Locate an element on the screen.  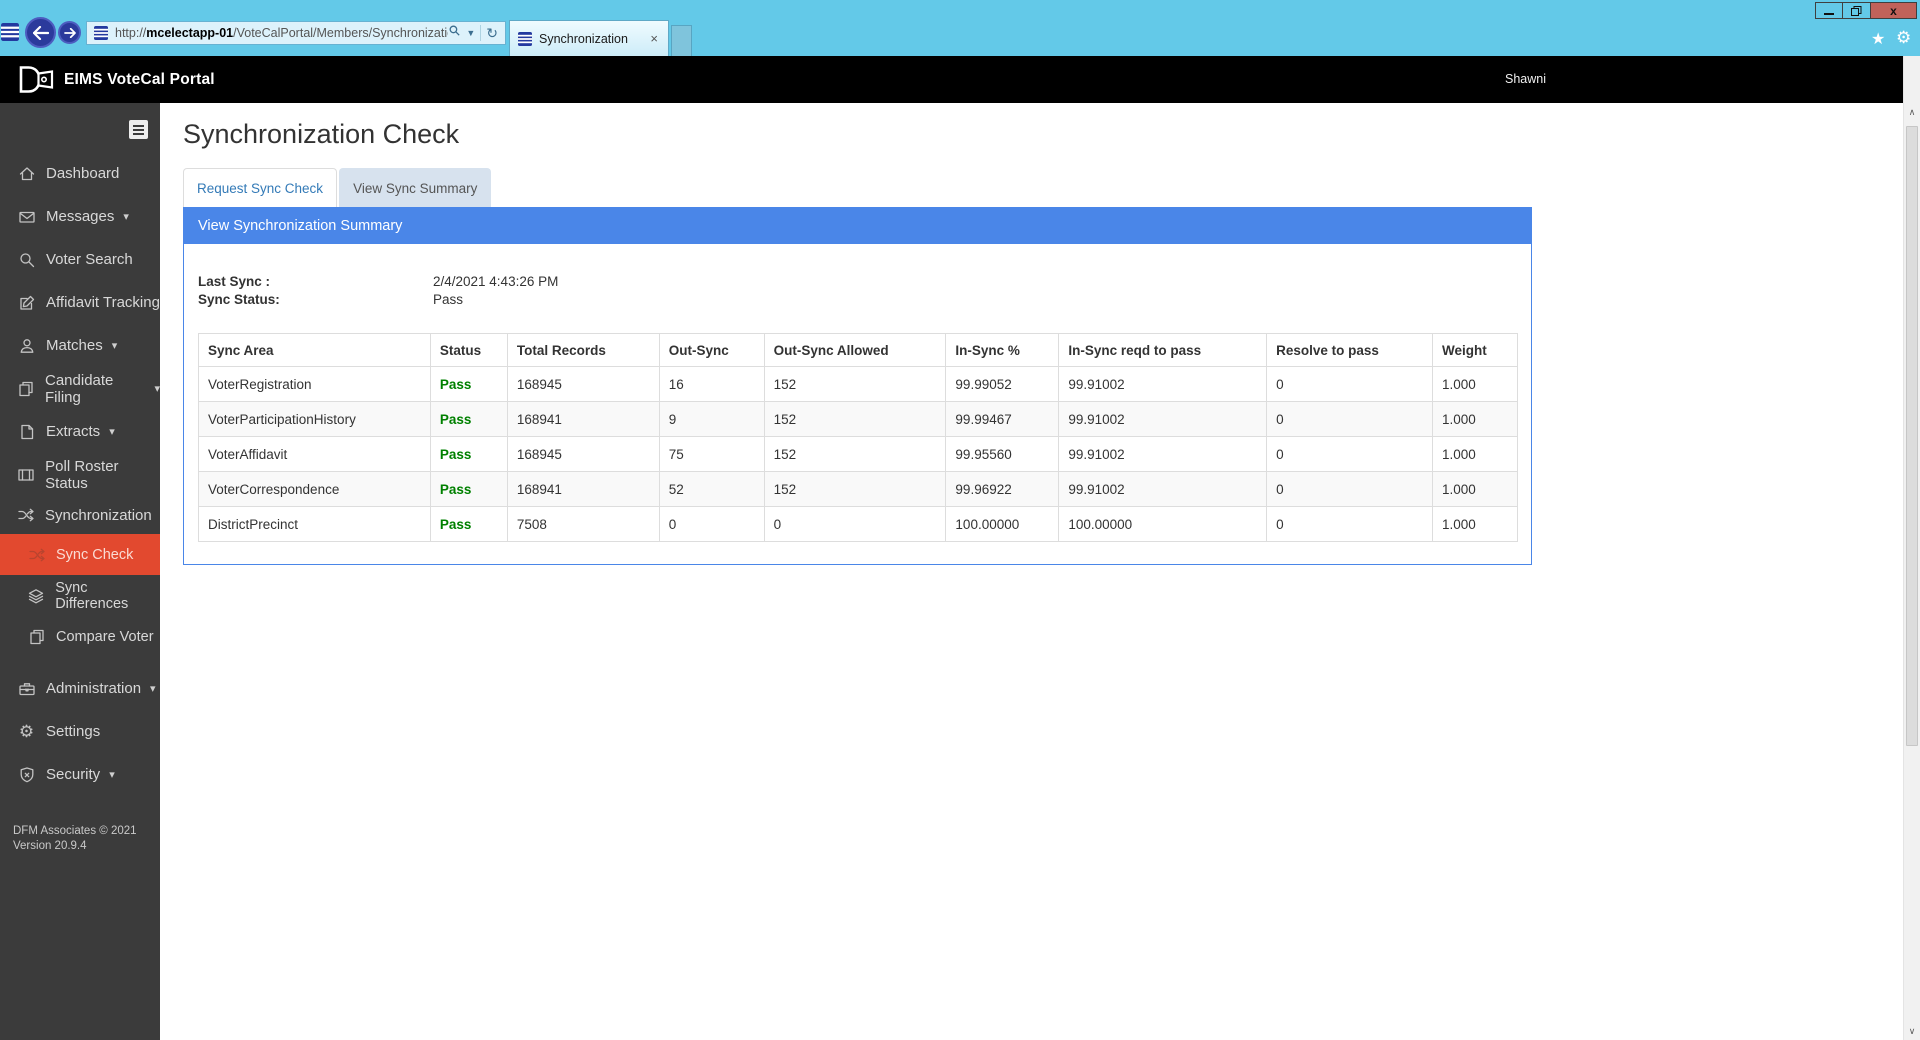
cell-sync-area: VoterParticipationHistory is located at coordinates (314, 419).